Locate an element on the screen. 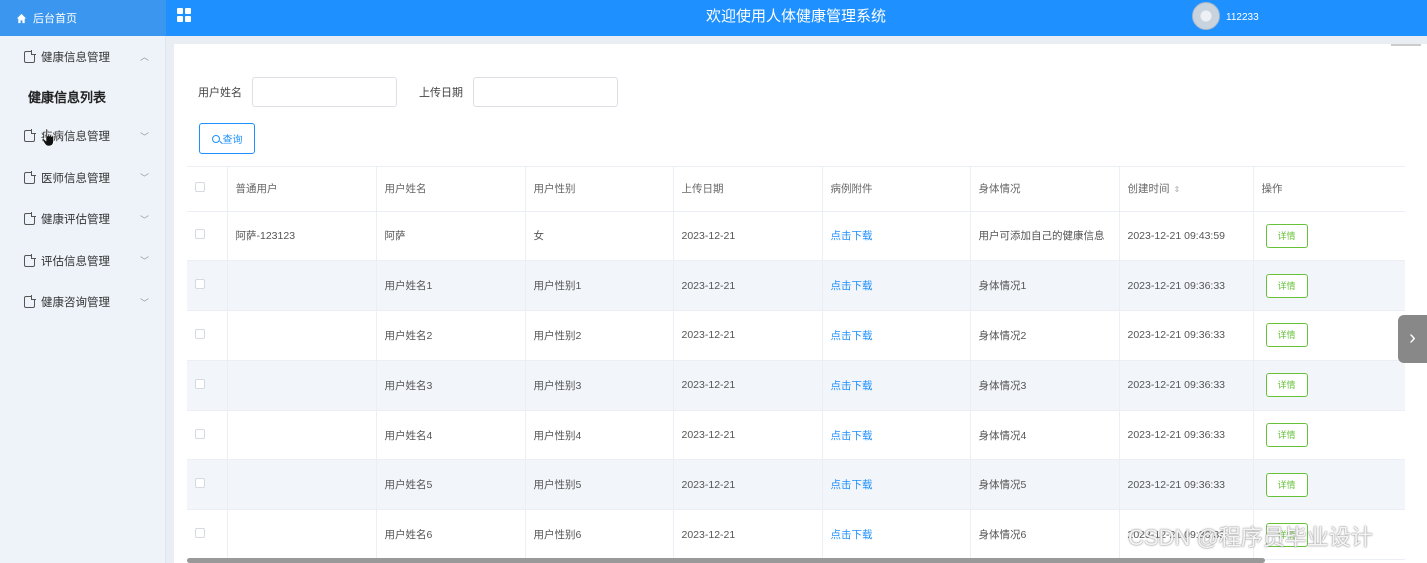 The height and width of the screenshot is (563, 1427). column-header: 上传日期 is located at coordinates (748, 189).